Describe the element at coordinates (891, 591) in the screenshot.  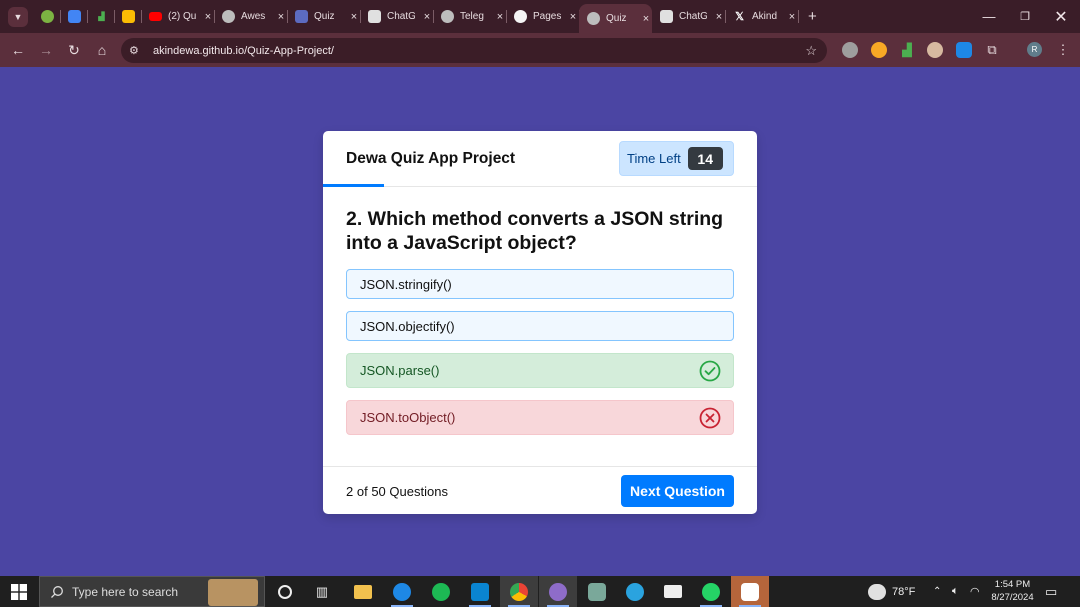
I see `weather-widget: 78°F` at that location.